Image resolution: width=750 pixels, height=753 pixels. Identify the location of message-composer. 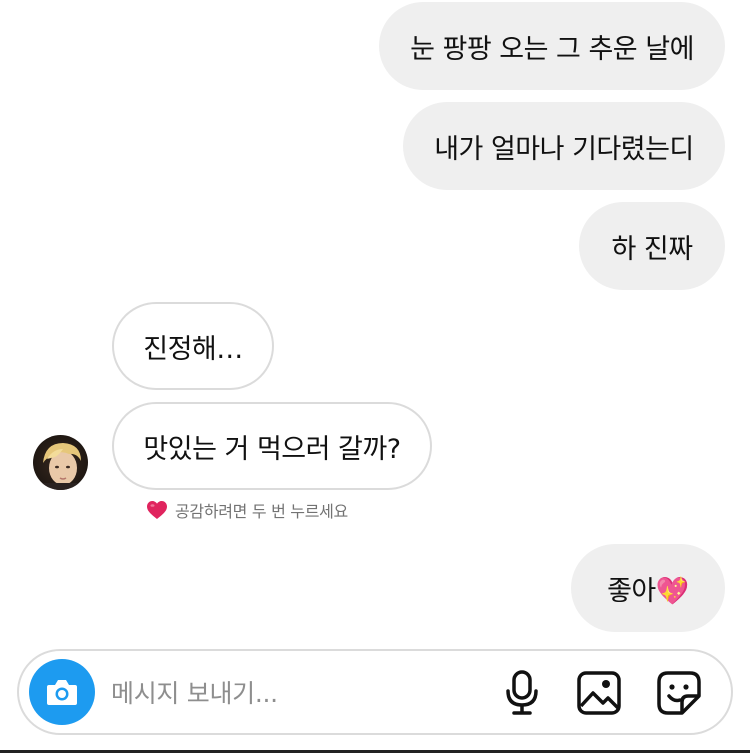
(375, 692).